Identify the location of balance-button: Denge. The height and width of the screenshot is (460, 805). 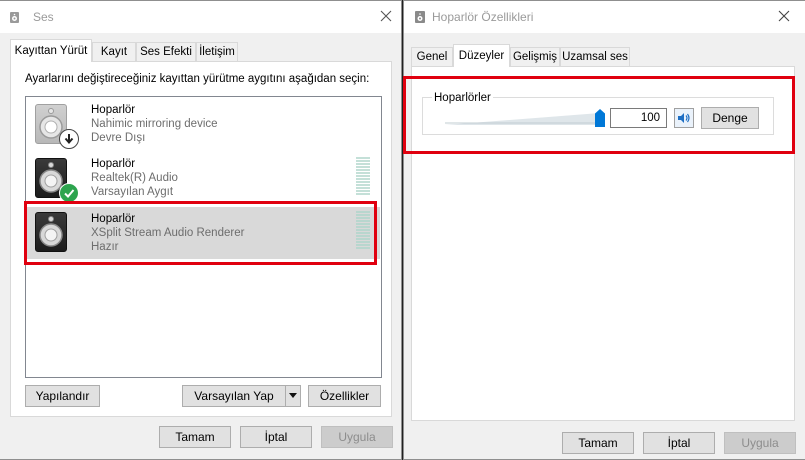
(730, 118).